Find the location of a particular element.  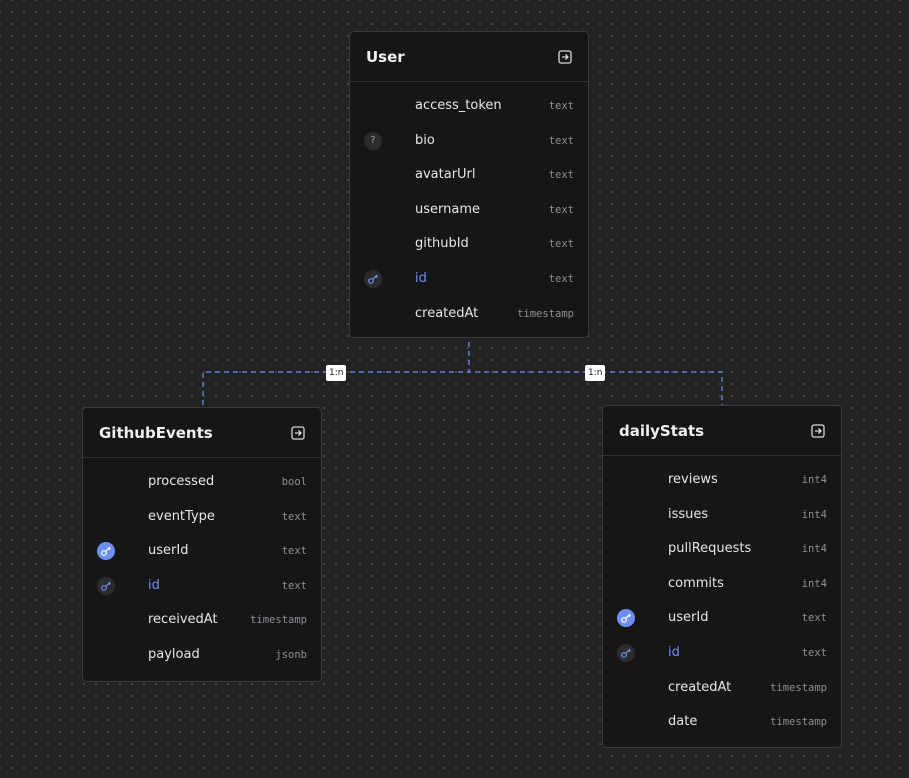

field-type: jsonb is located at coordinates (291, 654).